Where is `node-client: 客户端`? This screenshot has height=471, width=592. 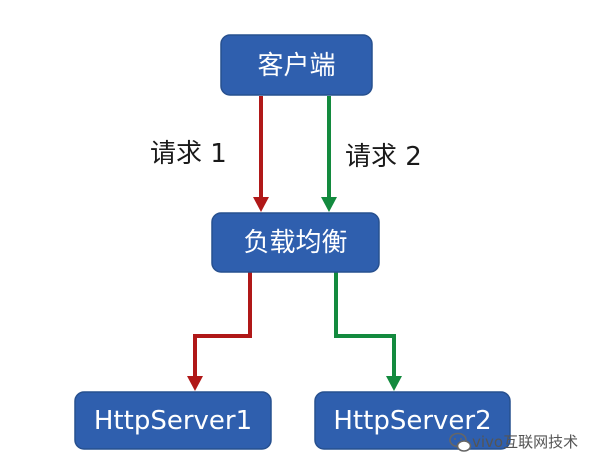
node-client: 客户端 is located at coordinates (296, 65).